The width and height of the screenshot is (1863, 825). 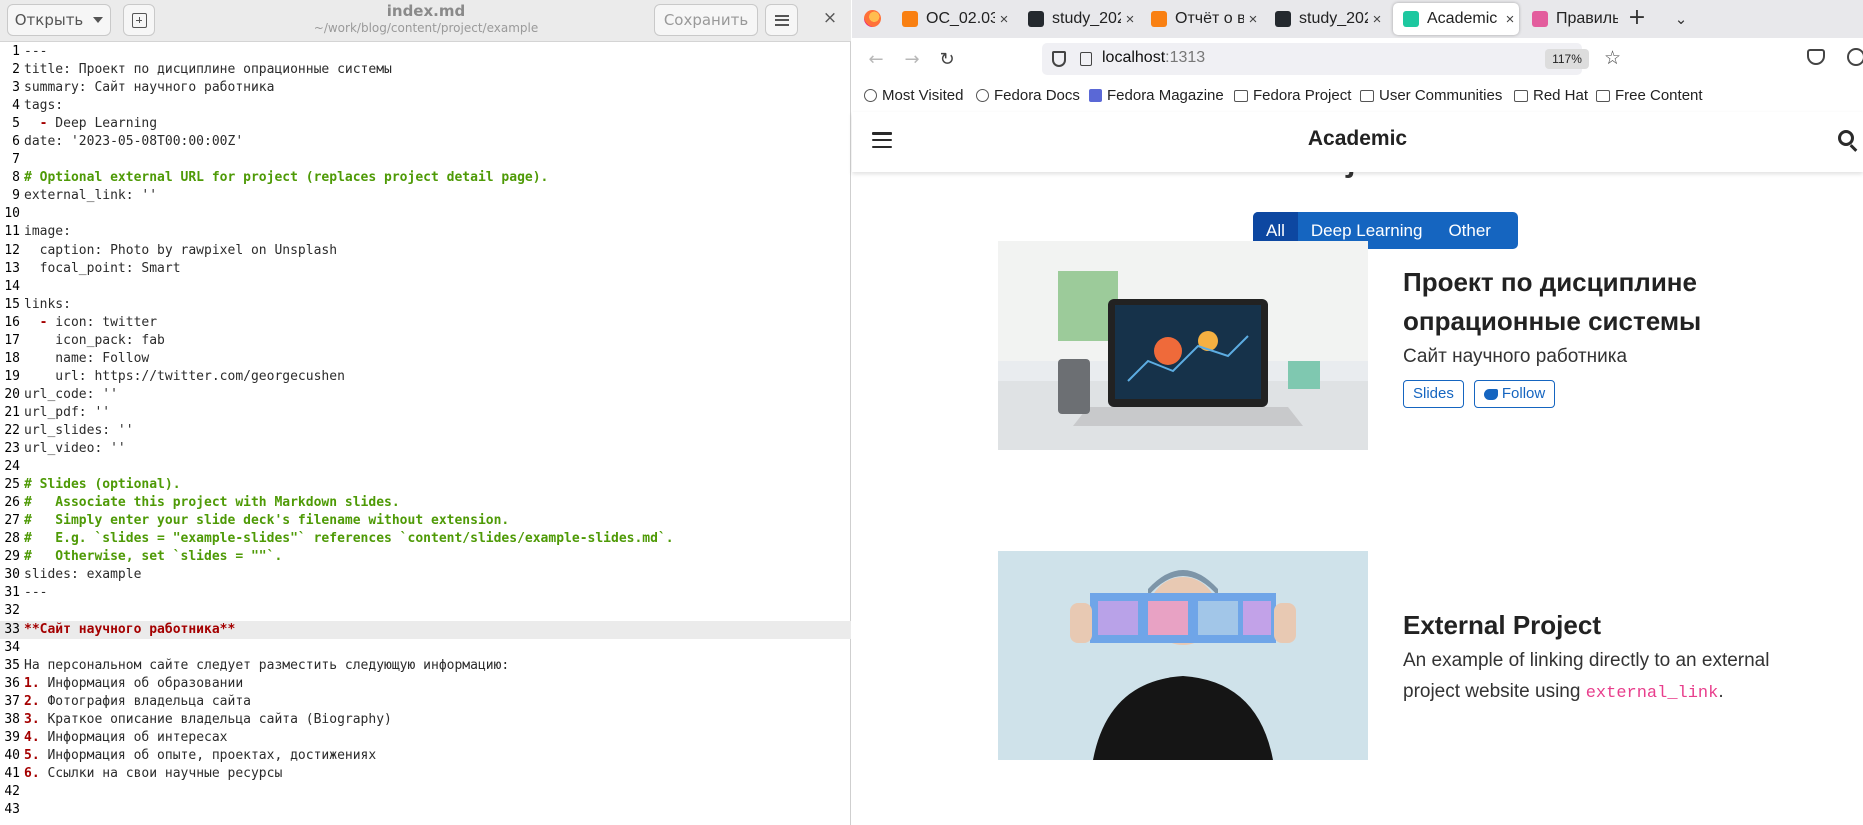 I want to click on browser-tab: Academic ×, so click(x=1456, y=19).